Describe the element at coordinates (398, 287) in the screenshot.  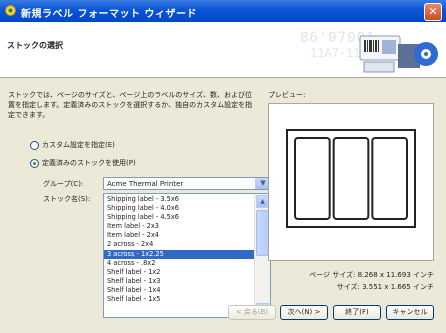
I see `label-size-value: 3.551 x 1.665 インチ` at that location.